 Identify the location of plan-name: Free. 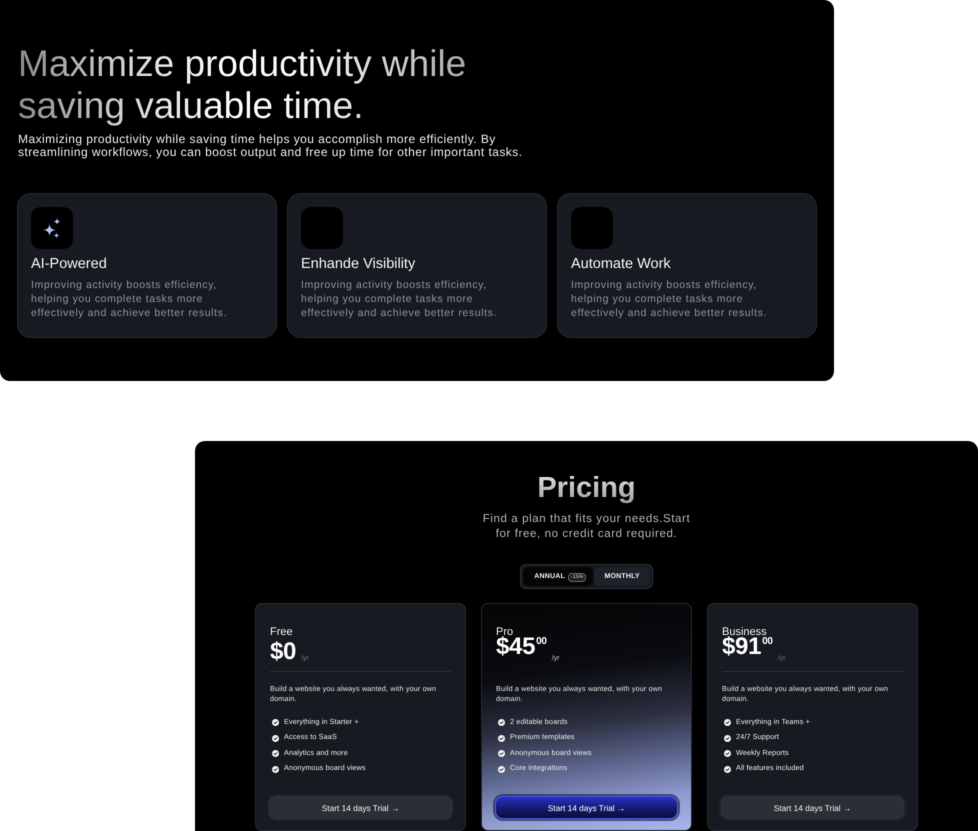
(282, 632).